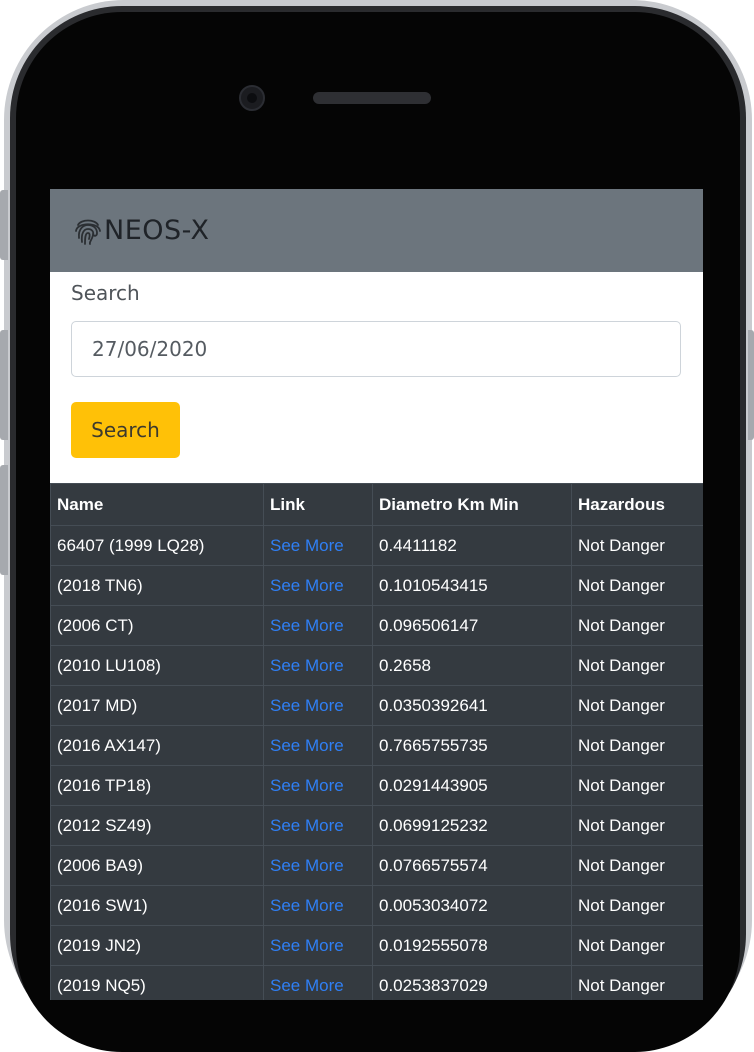 Image resolution: width=754 pixels, height=1052 pixels. What do you see at coordinates (157, 545) in the screenshot?
I see `cell-name: 66407 (1999 LQ28)` at bounding box center [157, 545].